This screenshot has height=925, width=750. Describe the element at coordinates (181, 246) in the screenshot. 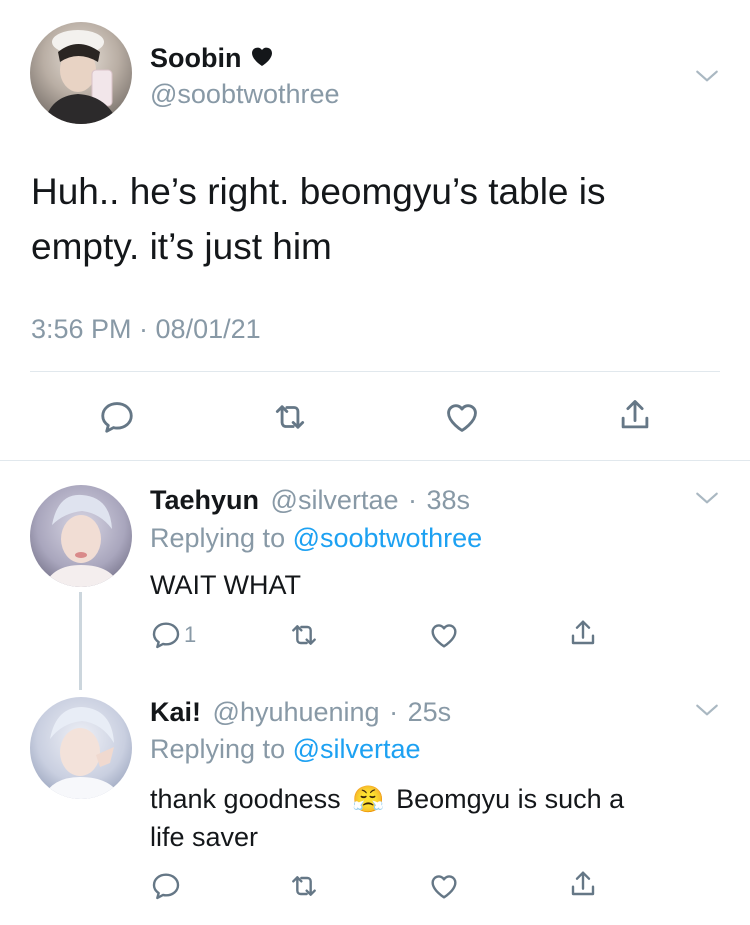

I see `tweet-text-line: empty. it’s just him` at that location.